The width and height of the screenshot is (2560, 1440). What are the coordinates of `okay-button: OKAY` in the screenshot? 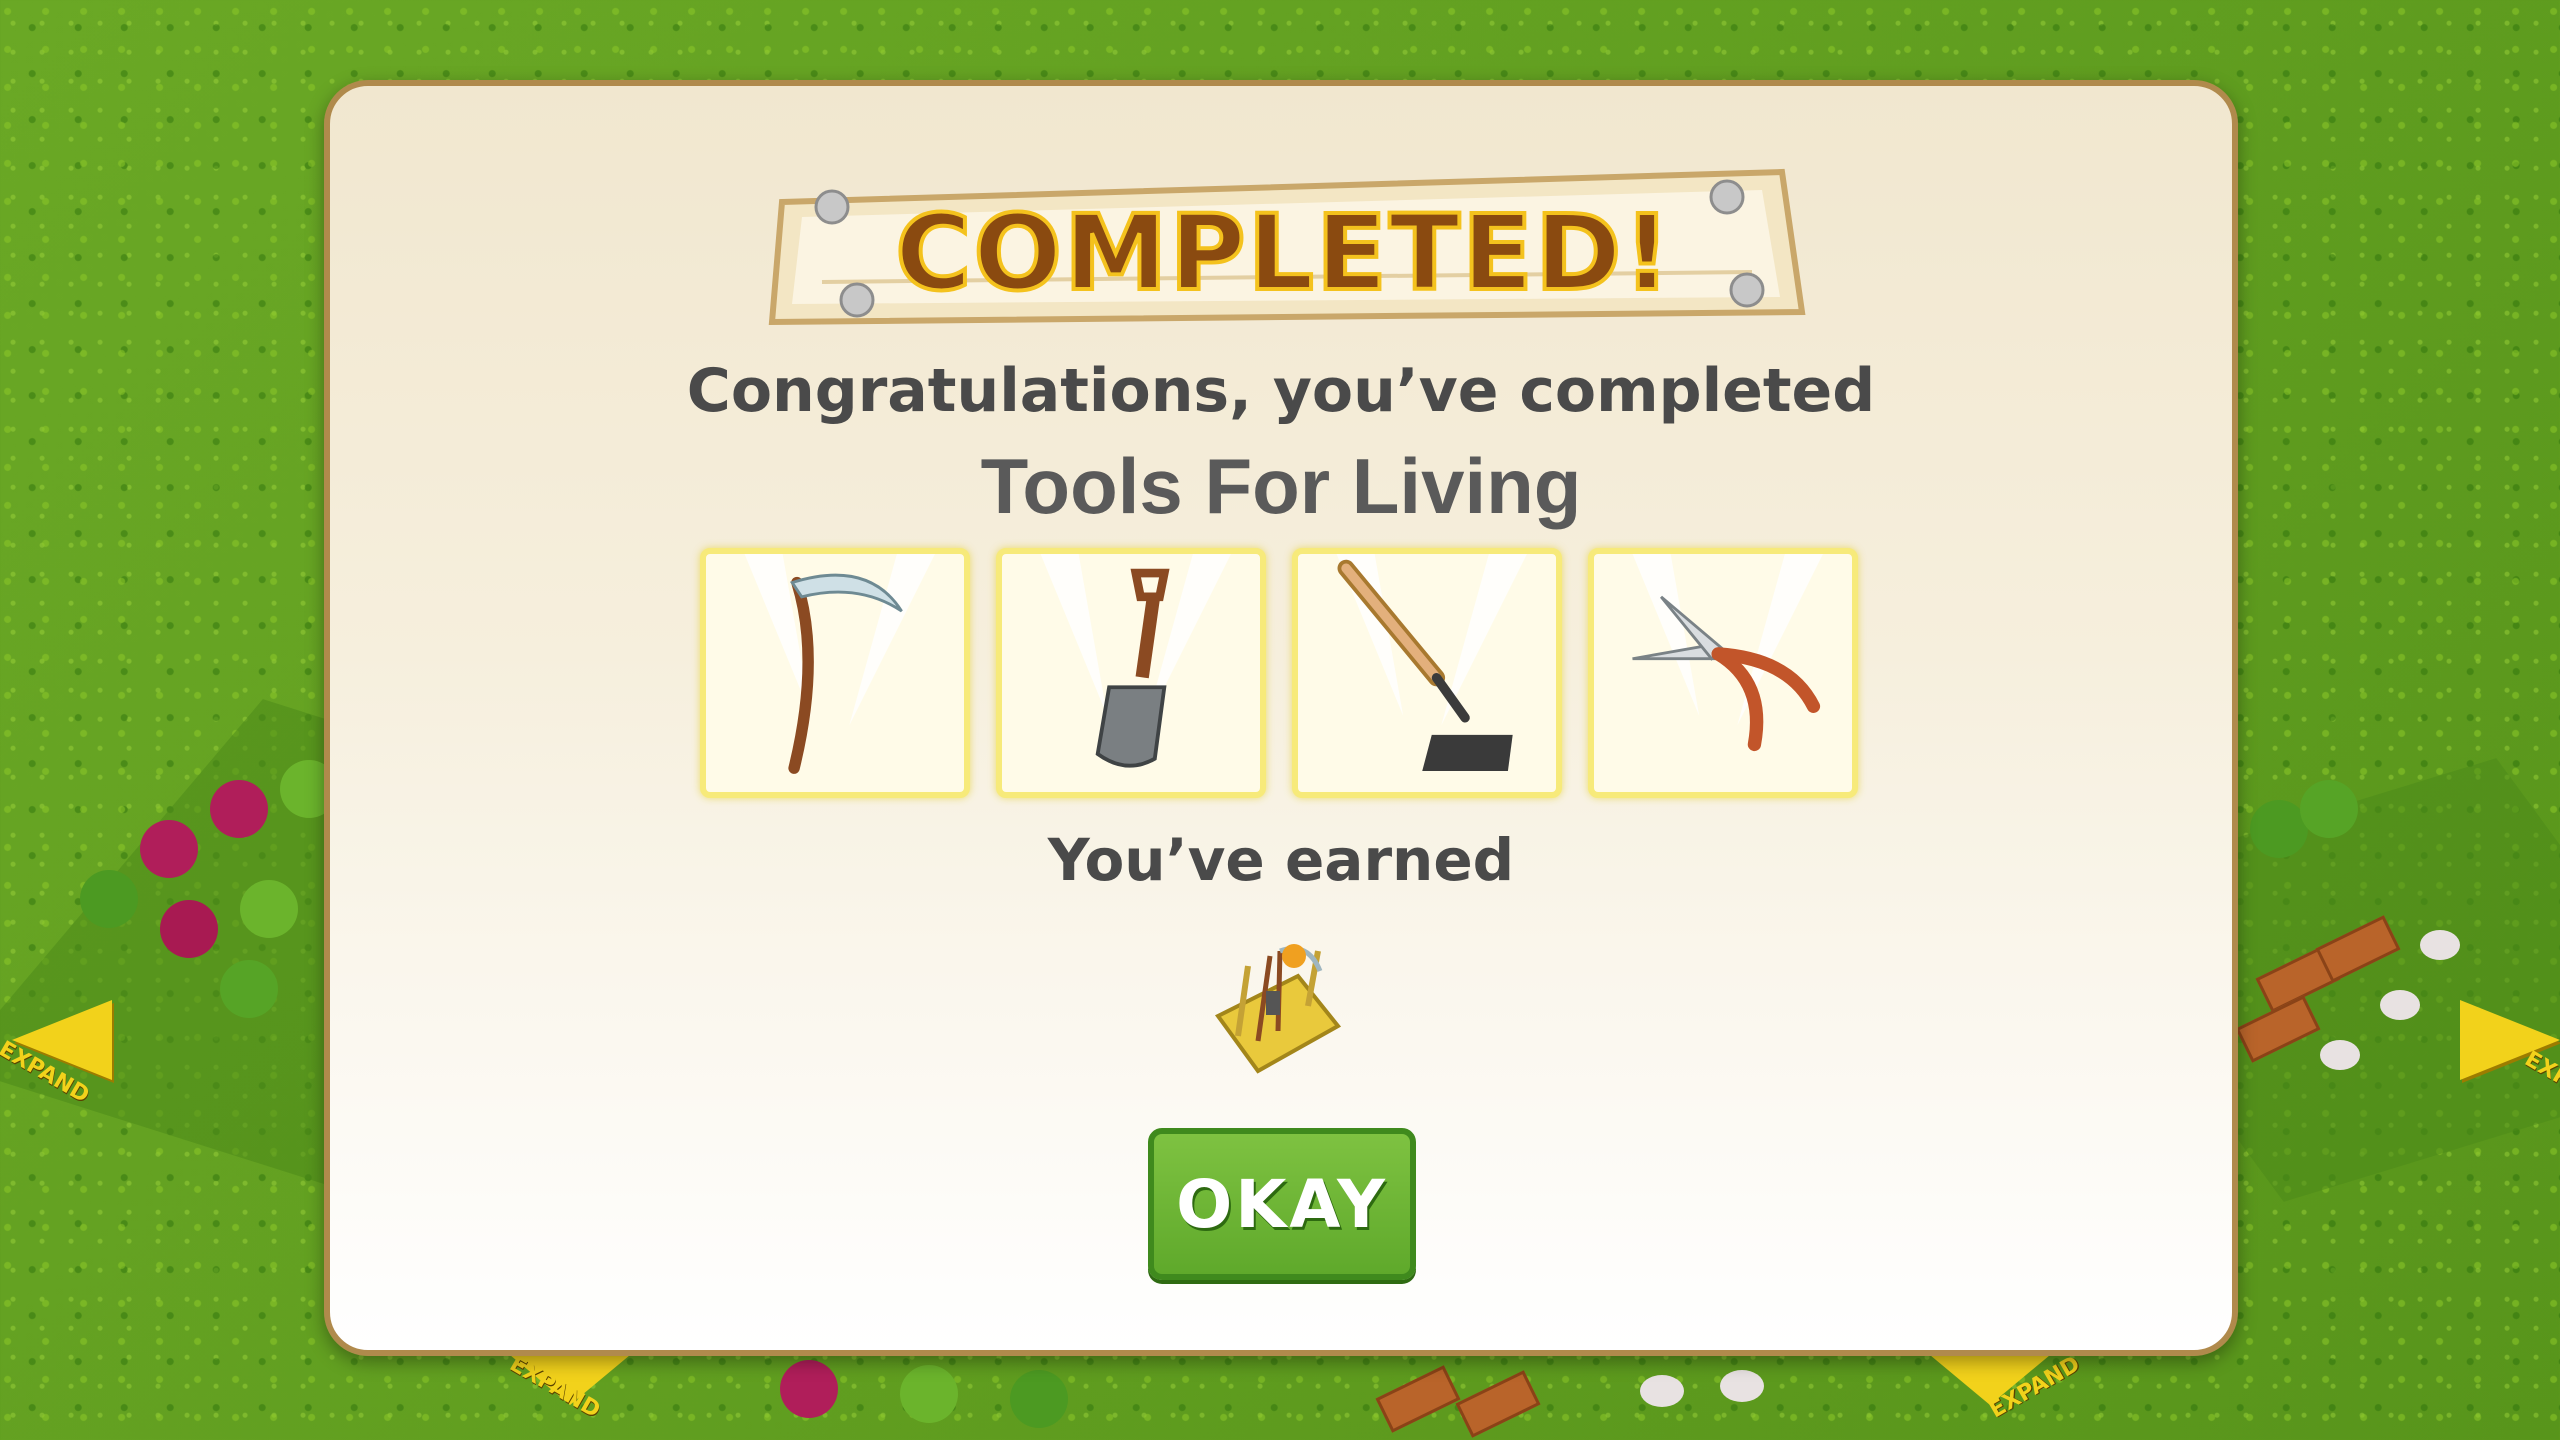 It's located at (1282, 1204).